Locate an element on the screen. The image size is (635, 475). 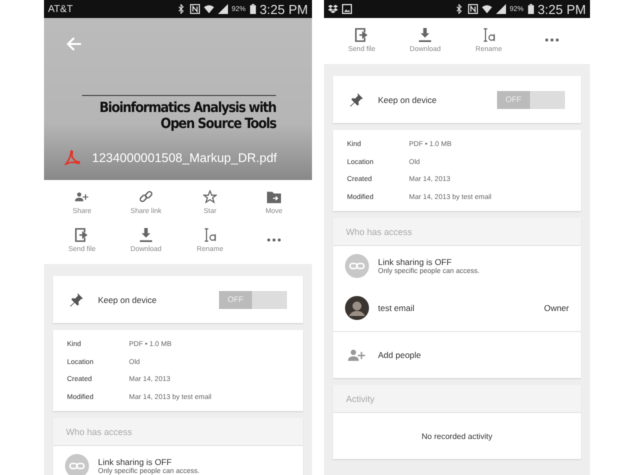
document-title: Bioinformatics Analysis with Open Source Tools is located at coordinates (187, 116).